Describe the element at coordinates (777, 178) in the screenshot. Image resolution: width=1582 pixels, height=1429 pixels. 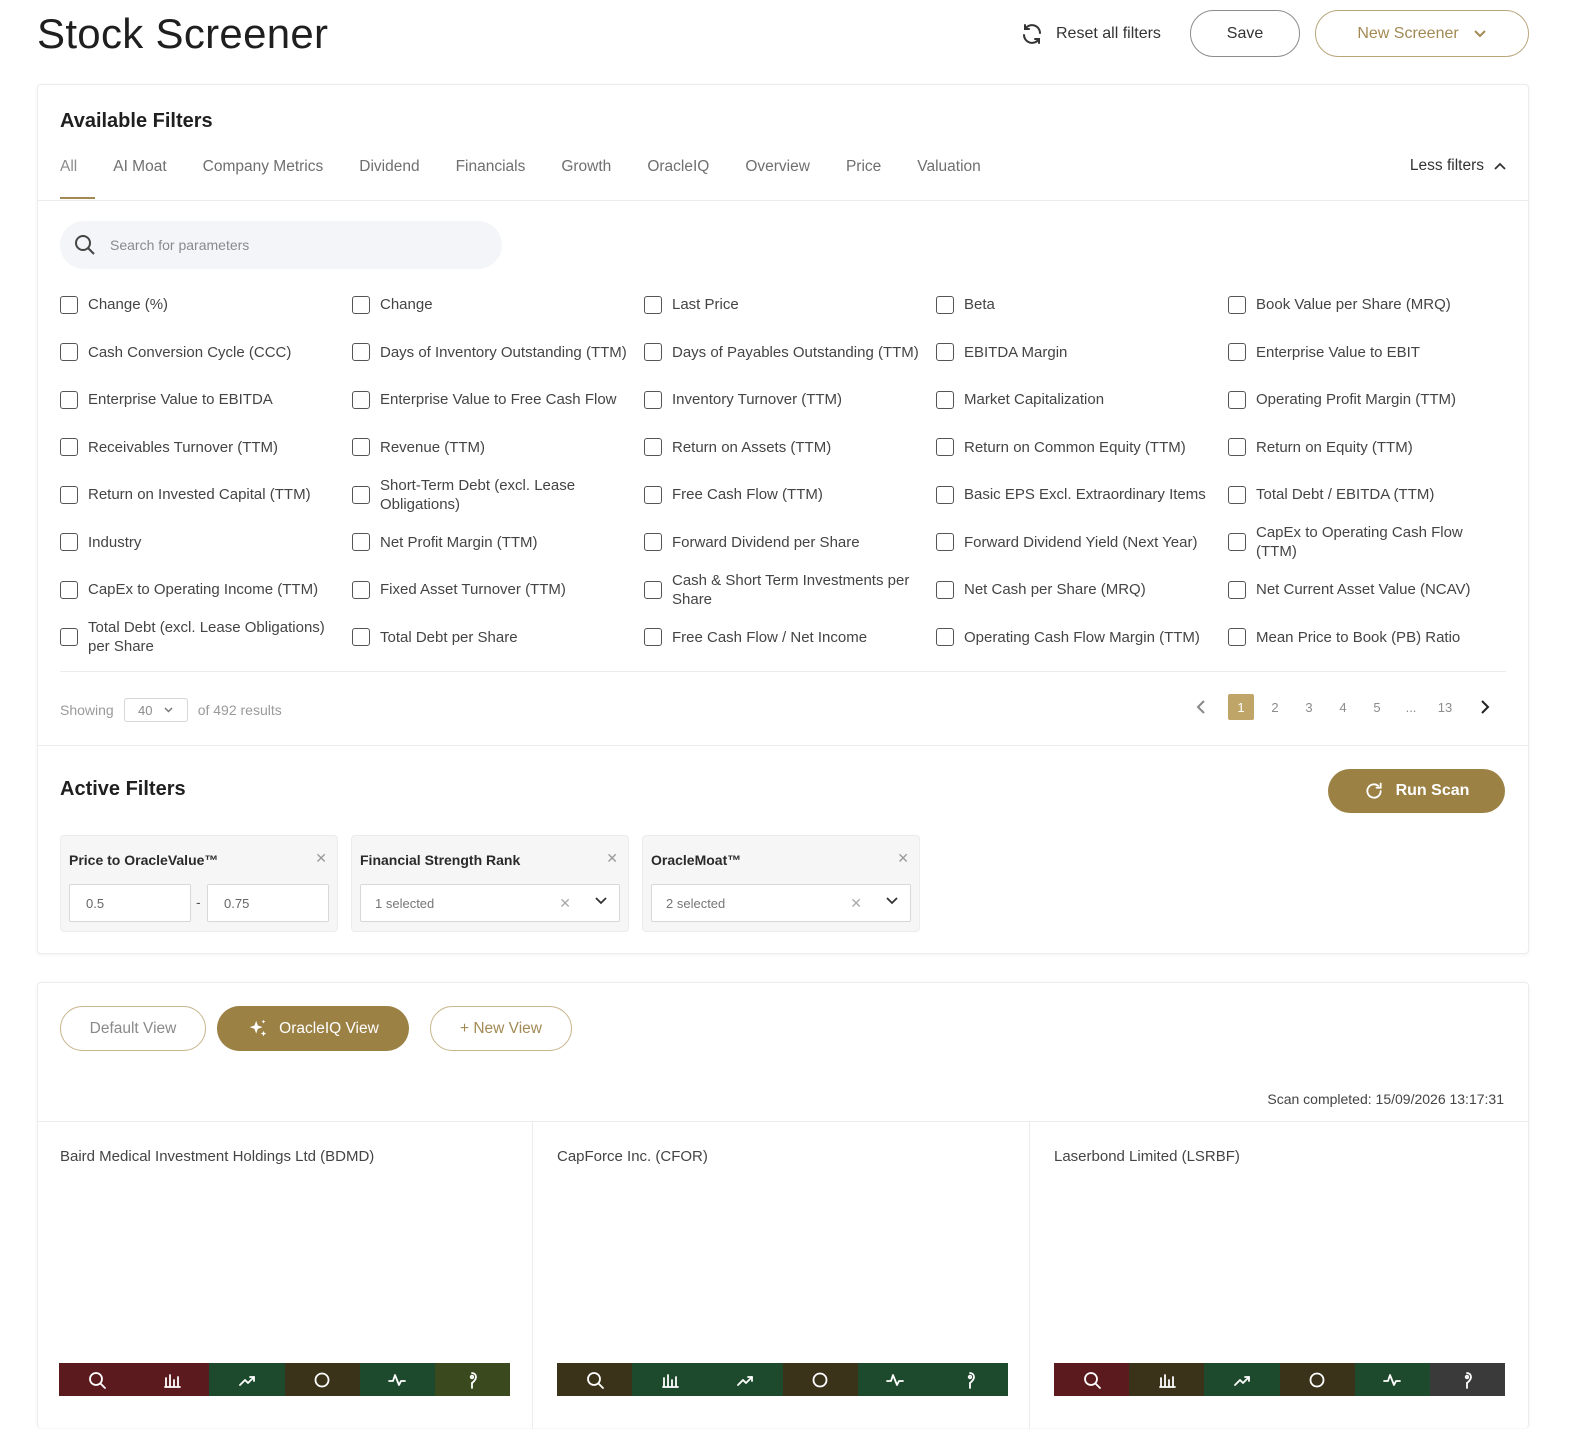
I see `tab-overview: Overview` at that location.